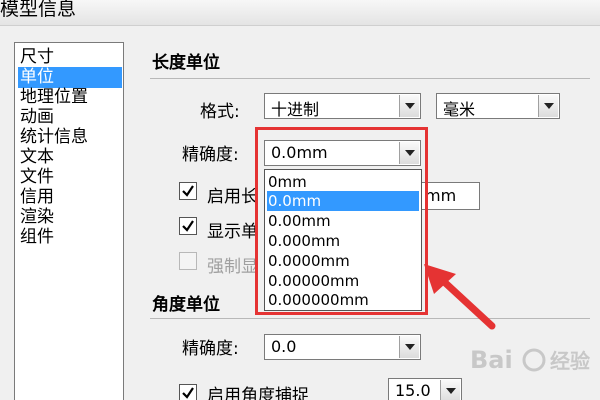  Describe the element at coordinates (232, 197) in the screenshot. I see `enable-length-snap-label: 启用长` at that location.